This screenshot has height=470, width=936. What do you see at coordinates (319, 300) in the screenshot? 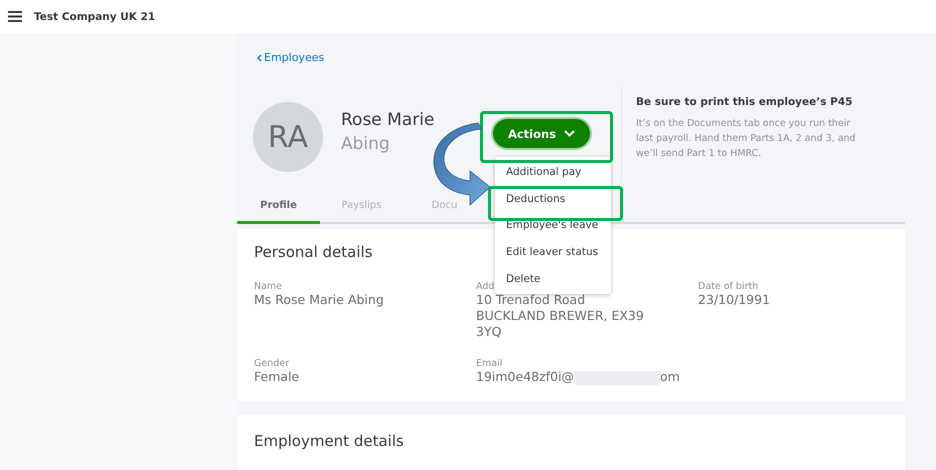
I see `field-value: Ms Rose Marie Abing` at bounding box center [319, 300].